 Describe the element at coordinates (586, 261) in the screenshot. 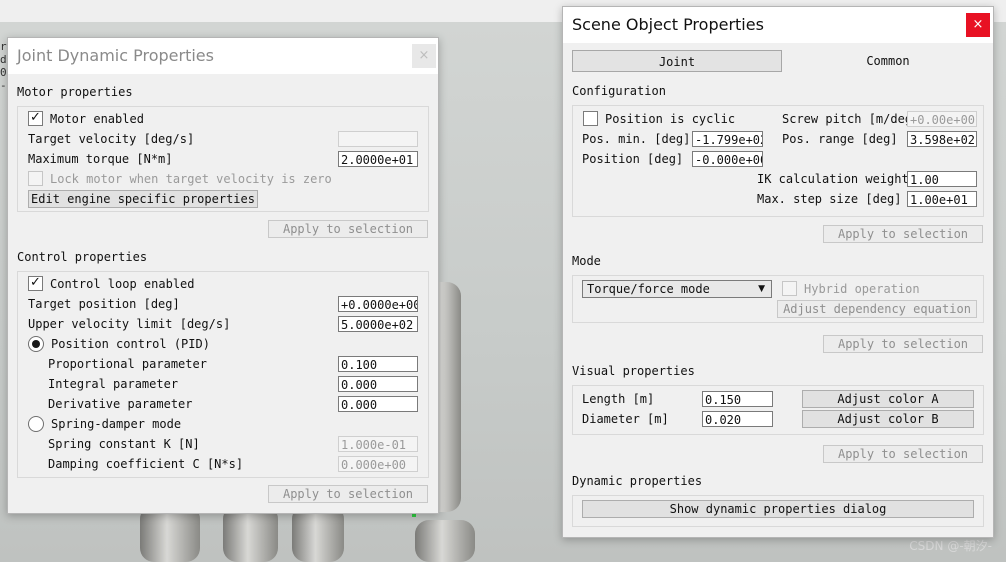

I see `mode-heading: Mode` at that location.